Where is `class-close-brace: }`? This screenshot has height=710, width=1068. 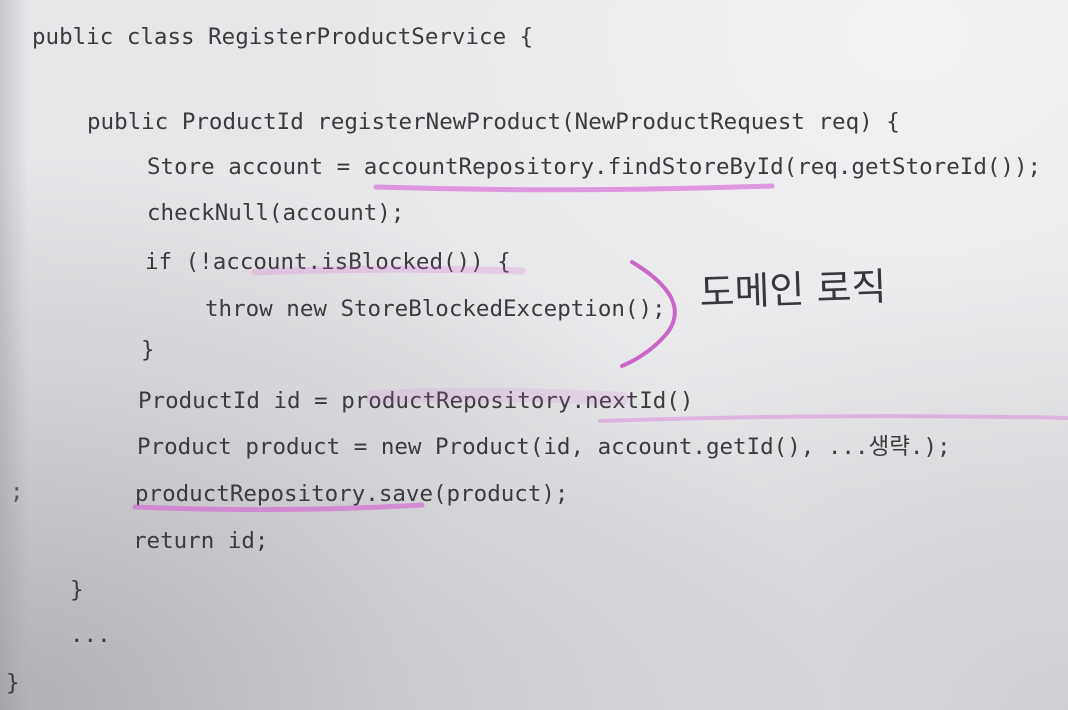
class-close-brace: } is located at coordinates (13, 683).